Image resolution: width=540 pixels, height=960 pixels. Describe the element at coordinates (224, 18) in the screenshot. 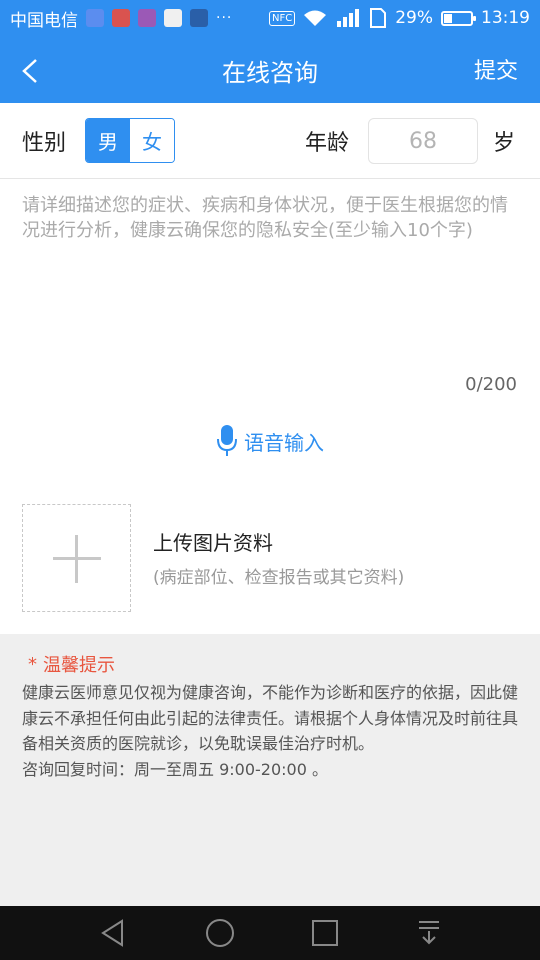

I see `overflow-dots: ···` at that location.